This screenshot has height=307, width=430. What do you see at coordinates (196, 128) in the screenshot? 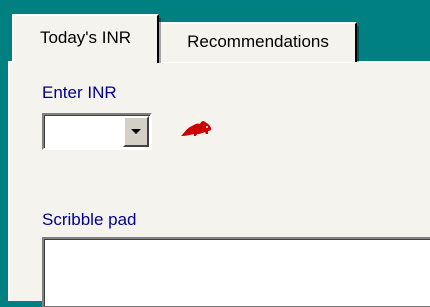
I see `rat-icon` at bounding box center [196, 128].